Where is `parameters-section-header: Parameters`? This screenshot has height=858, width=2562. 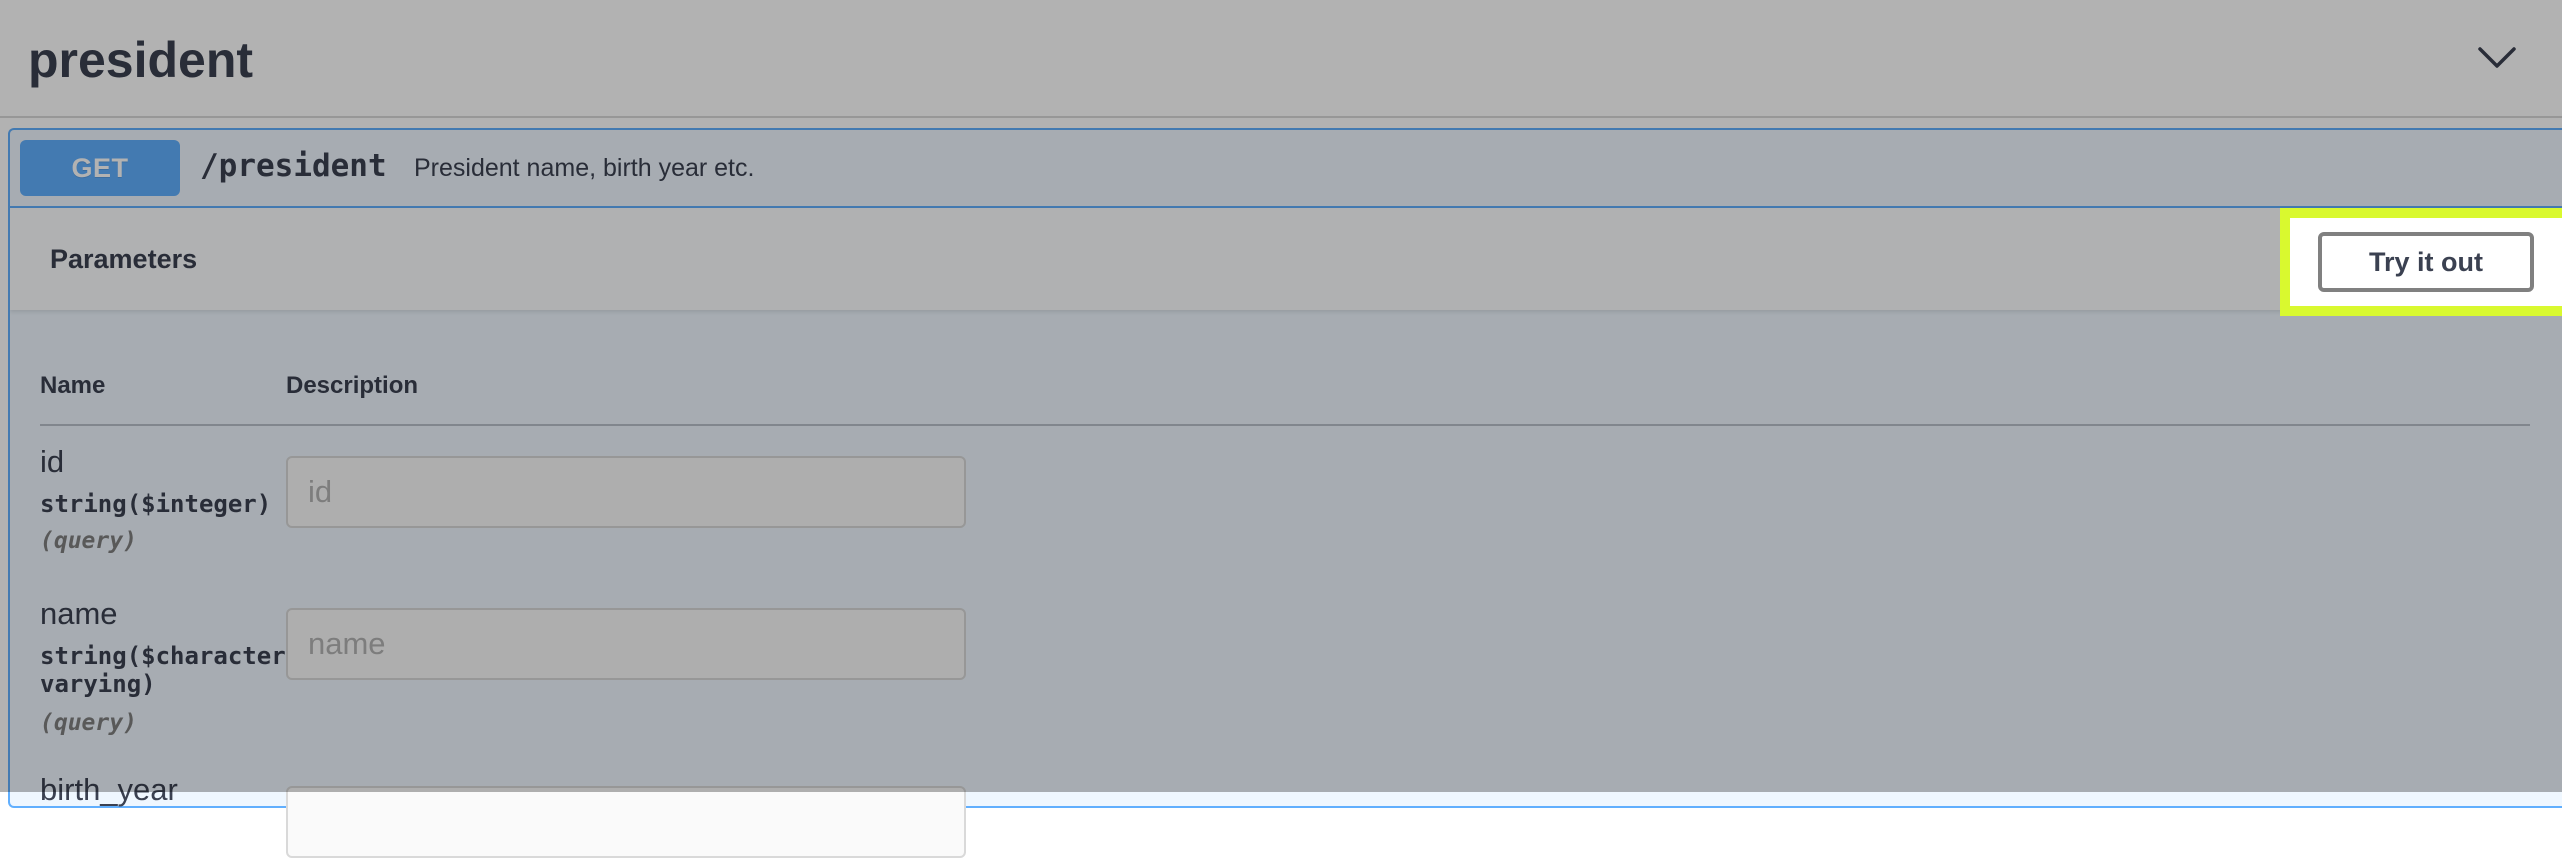
parameters-section-header: Parameters is located at coordinates (1286, 259).